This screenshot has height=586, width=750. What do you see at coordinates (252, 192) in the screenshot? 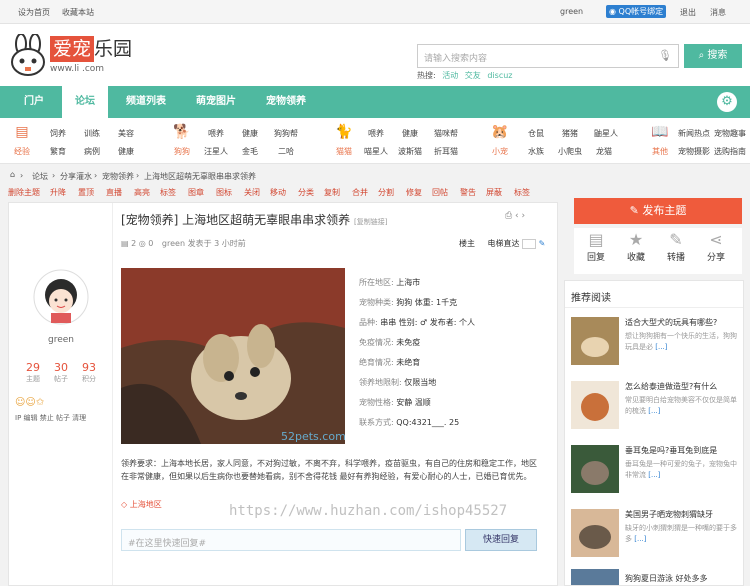
I see `mod-tool-link: 关闭` at bounding box center [252, 192].